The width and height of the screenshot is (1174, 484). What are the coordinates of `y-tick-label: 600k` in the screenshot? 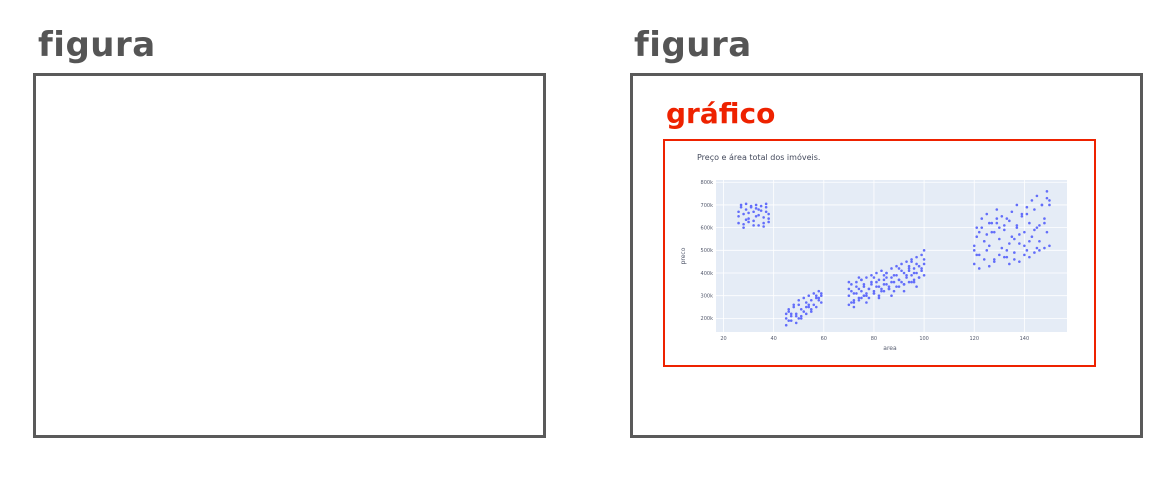 It's located at (707, 228).